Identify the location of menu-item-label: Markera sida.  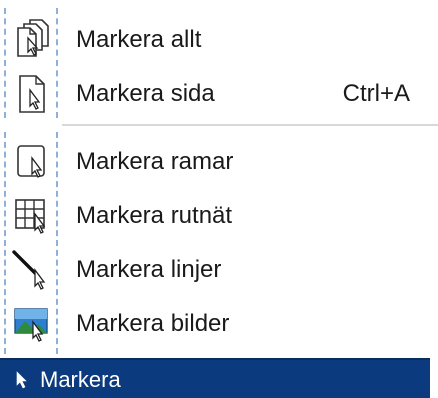
(145, 93).